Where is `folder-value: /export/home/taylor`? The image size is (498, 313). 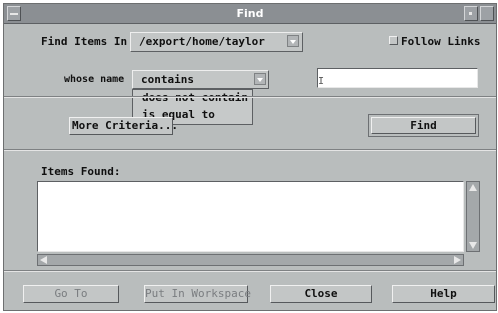 folder-value: /export/home/taylor is located at coordinates (202, 41).